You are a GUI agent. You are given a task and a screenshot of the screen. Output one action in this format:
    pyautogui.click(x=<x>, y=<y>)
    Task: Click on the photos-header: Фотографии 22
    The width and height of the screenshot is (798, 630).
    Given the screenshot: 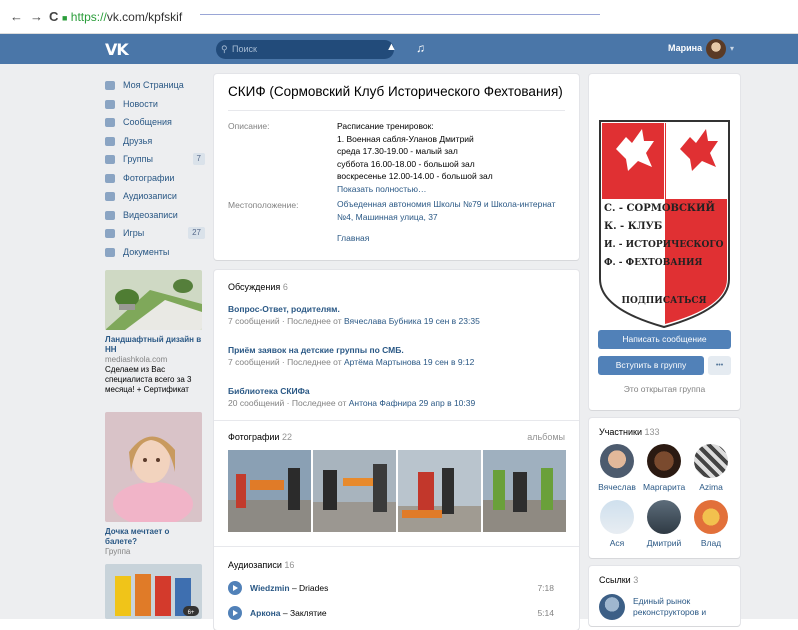 What is the action you would take?
    pyautogui.click(x=260, y=437)
    